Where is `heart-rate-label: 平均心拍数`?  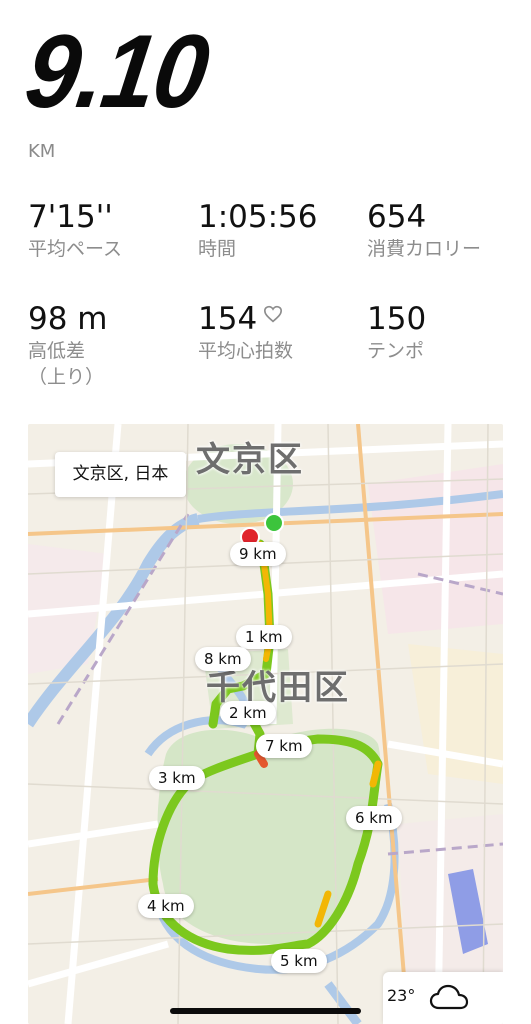
heart-rate-label: 平均心拍数 is located at coordinates (246, 351).